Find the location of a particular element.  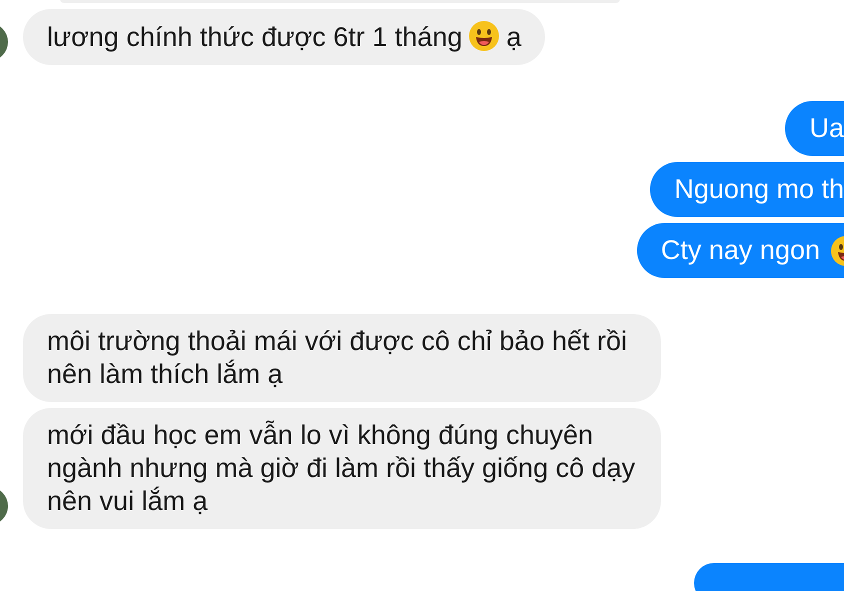

smiley-emoji-icon is located at coordinates (484, 36).